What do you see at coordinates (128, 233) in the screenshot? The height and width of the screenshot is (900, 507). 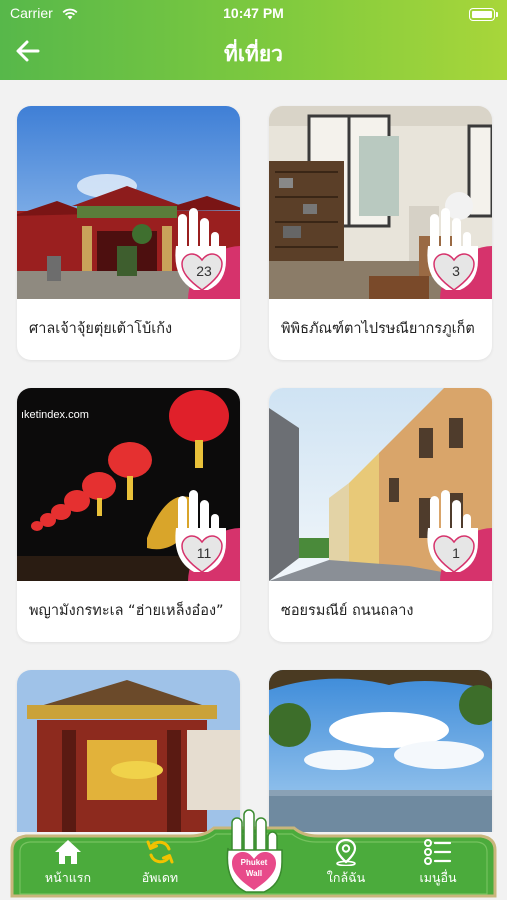 I see `place-card-shrine: 23 ศาลเจ้าจุ้ยตุ่ยเต้าโบ้เก้ง` at bounding box center [128, 233].